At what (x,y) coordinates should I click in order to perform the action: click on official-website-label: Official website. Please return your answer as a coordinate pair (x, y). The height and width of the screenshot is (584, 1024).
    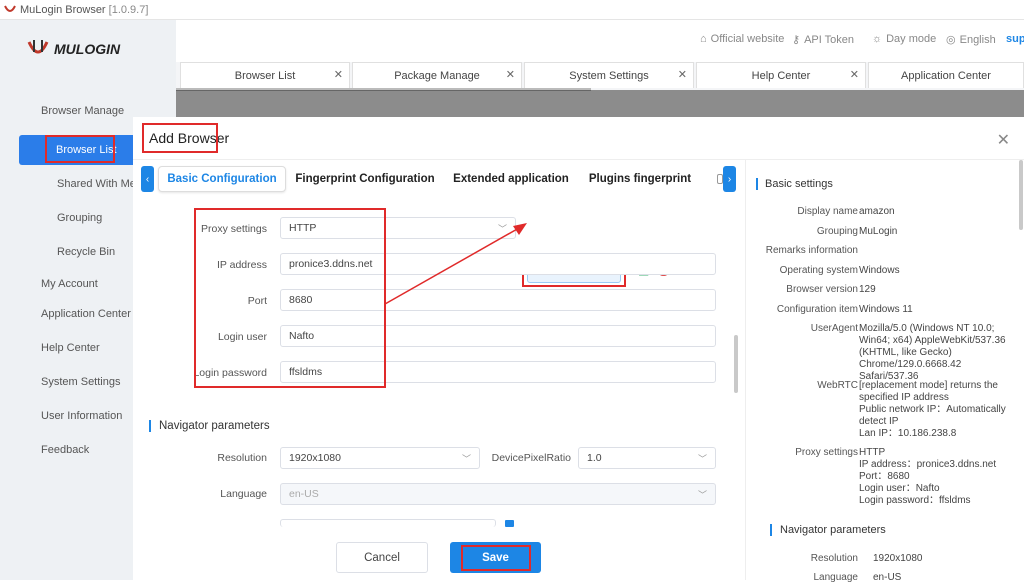
    Looking at the image, I should click on (747, 39).